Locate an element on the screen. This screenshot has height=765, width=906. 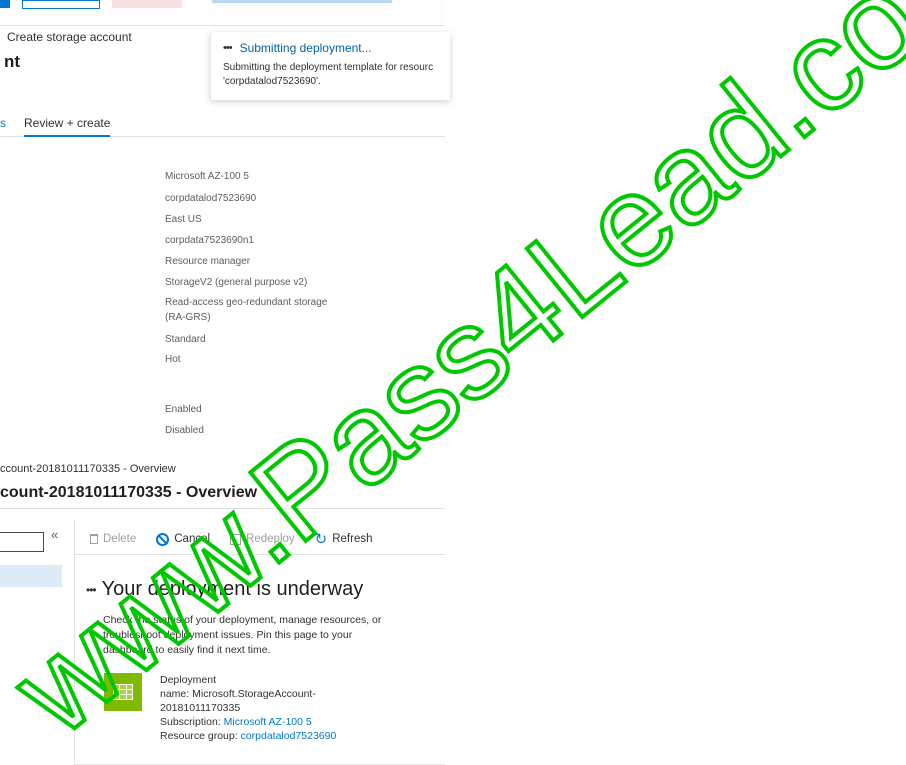
redeploy-button: Redeploy is located at coordinates (262, 539).